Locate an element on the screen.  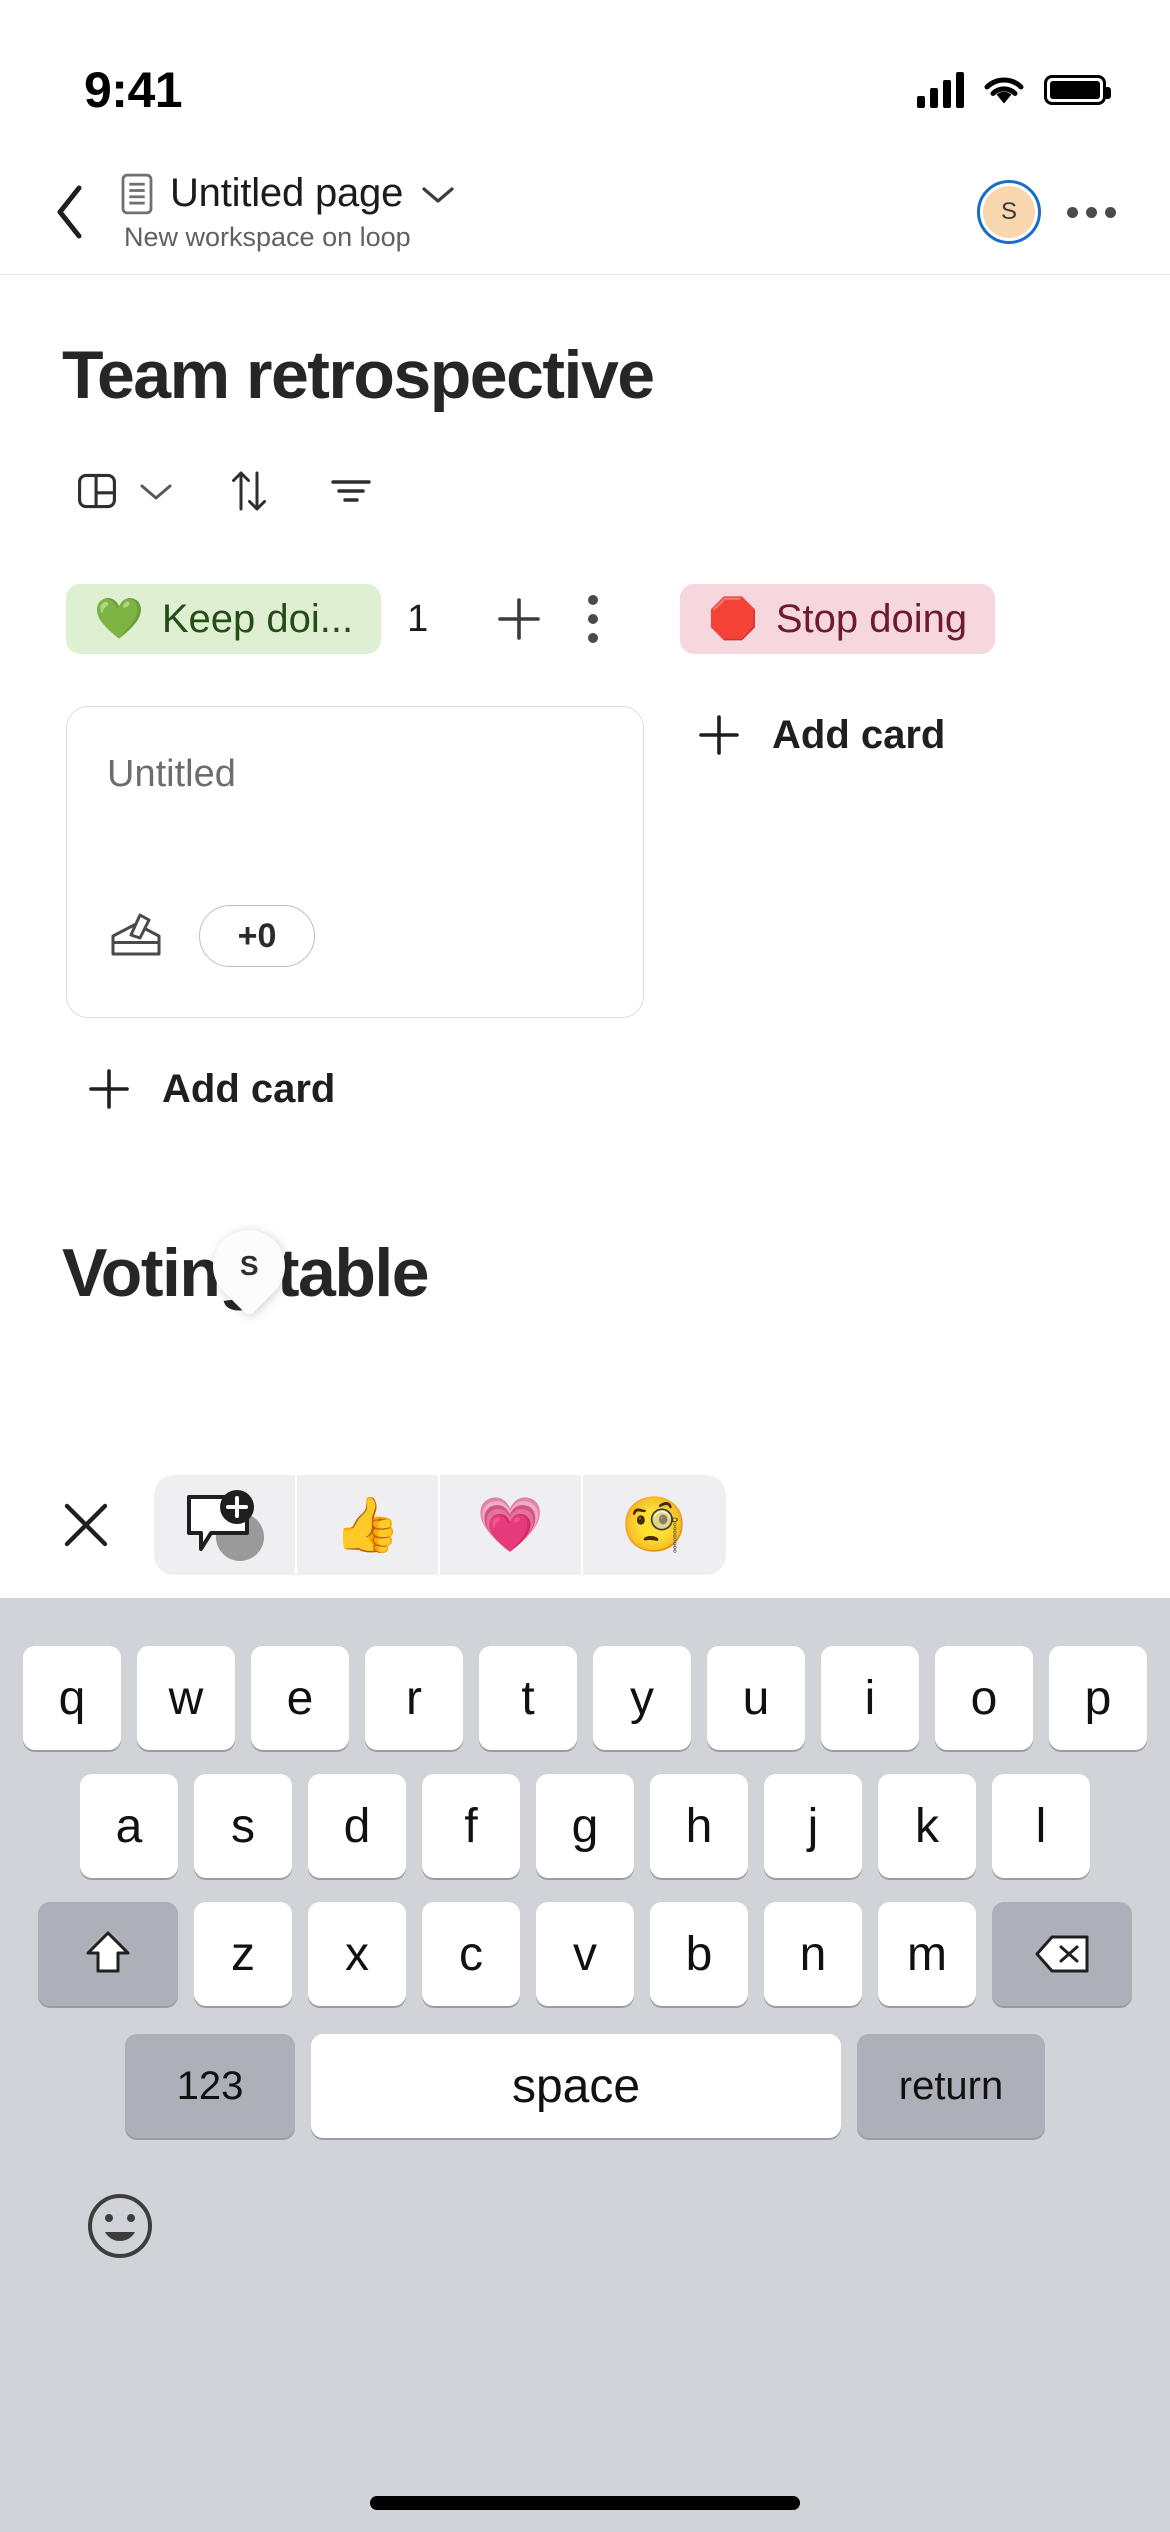
key-o: o is located at coordinates (984, 1698).